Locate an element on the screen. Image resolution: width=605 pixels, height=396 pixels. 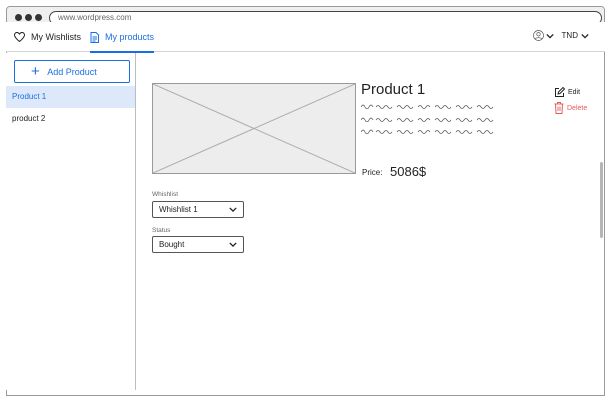
tab-my-wishlists: My Wishlists is located at coordinates (47, 37).